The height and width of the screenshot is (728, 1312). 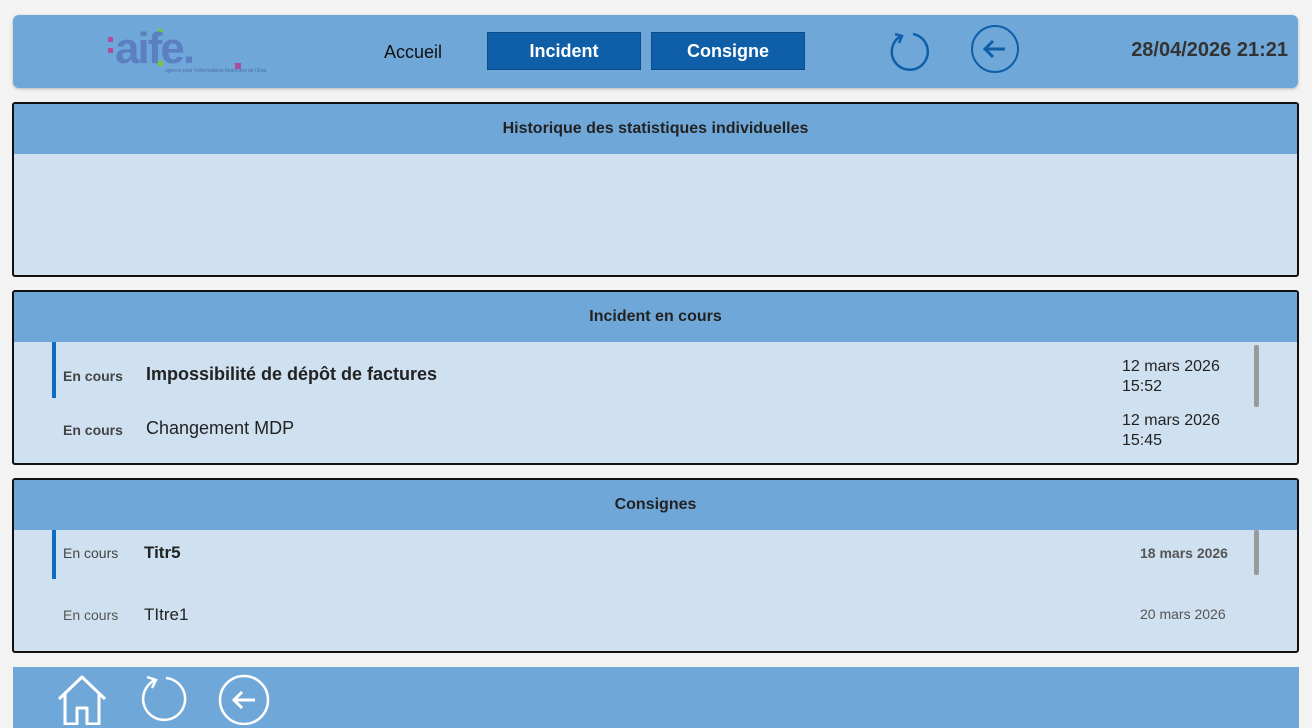 I want to click on nav-consigne-button: Consigne, so click(x=728, y=51).